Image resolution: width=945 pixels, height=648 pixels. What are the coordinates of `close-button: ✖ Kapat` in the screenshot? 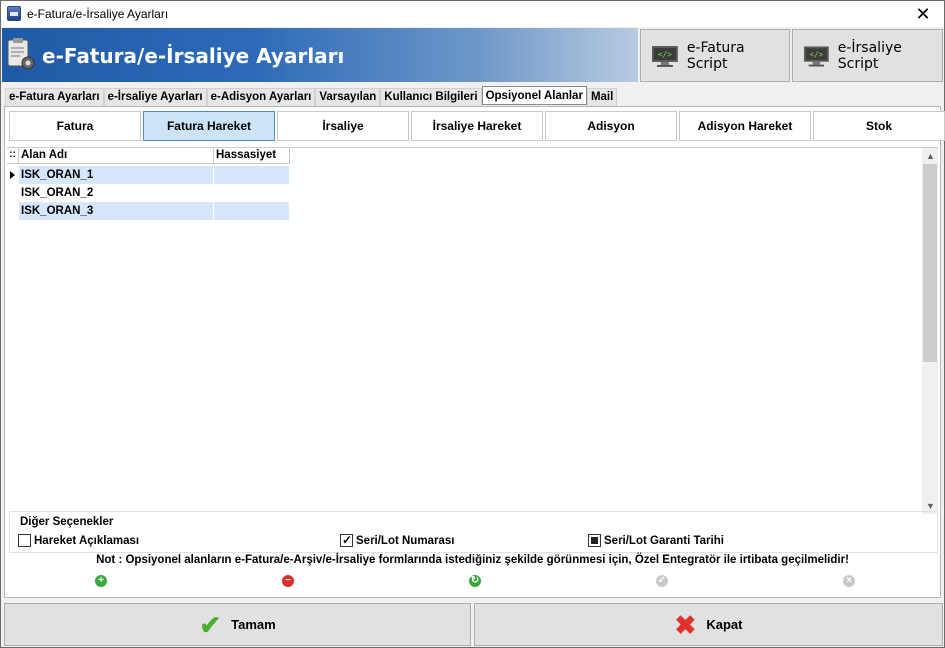 It's located at (708, 624).